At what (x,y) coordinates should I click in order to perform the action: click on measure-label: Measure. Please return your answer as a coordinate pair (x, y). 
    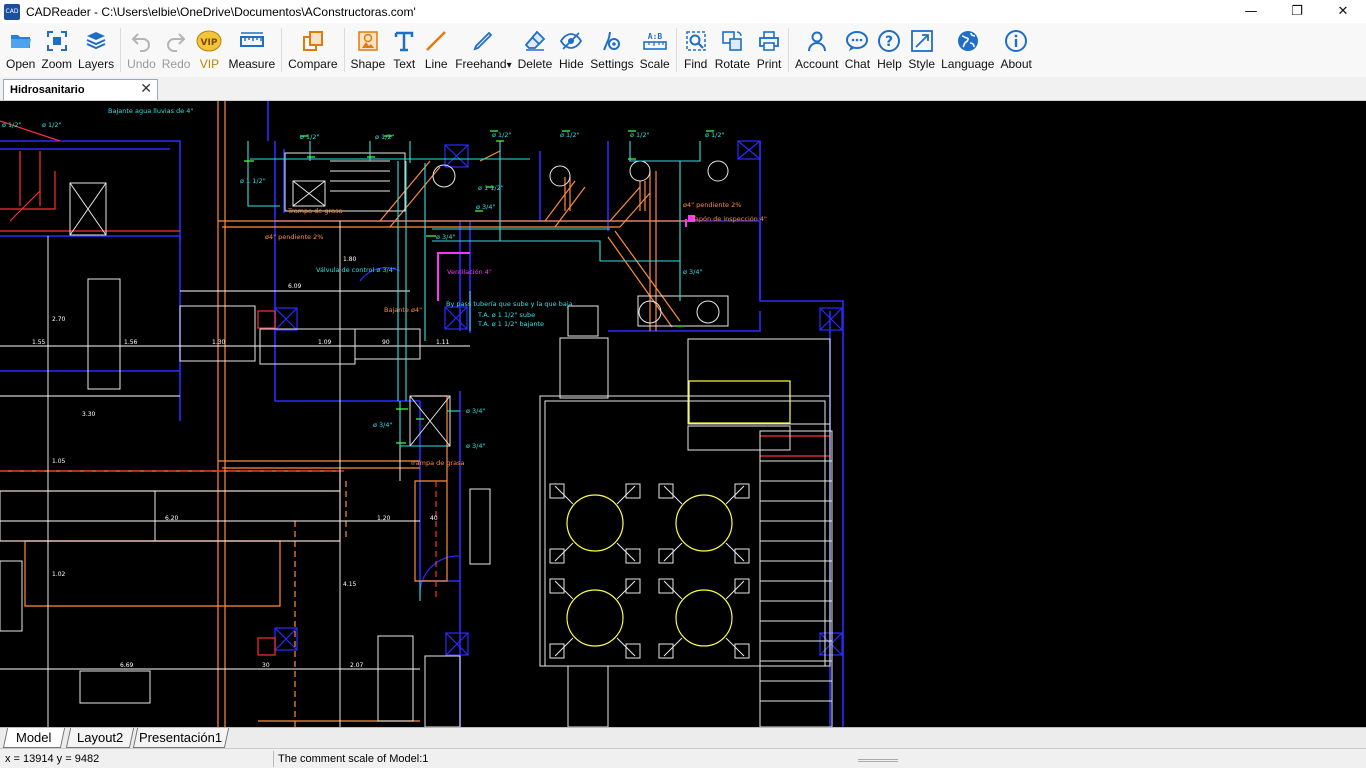
    Looking at the image, I should click on (252, 64).